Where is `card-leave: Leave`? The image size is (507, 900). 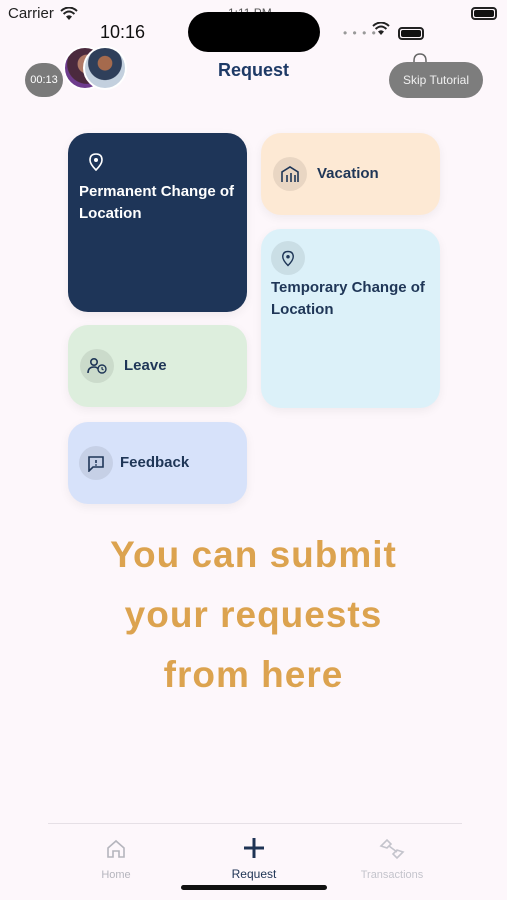
card-leave: Leave is located at coordinates (157, 366).